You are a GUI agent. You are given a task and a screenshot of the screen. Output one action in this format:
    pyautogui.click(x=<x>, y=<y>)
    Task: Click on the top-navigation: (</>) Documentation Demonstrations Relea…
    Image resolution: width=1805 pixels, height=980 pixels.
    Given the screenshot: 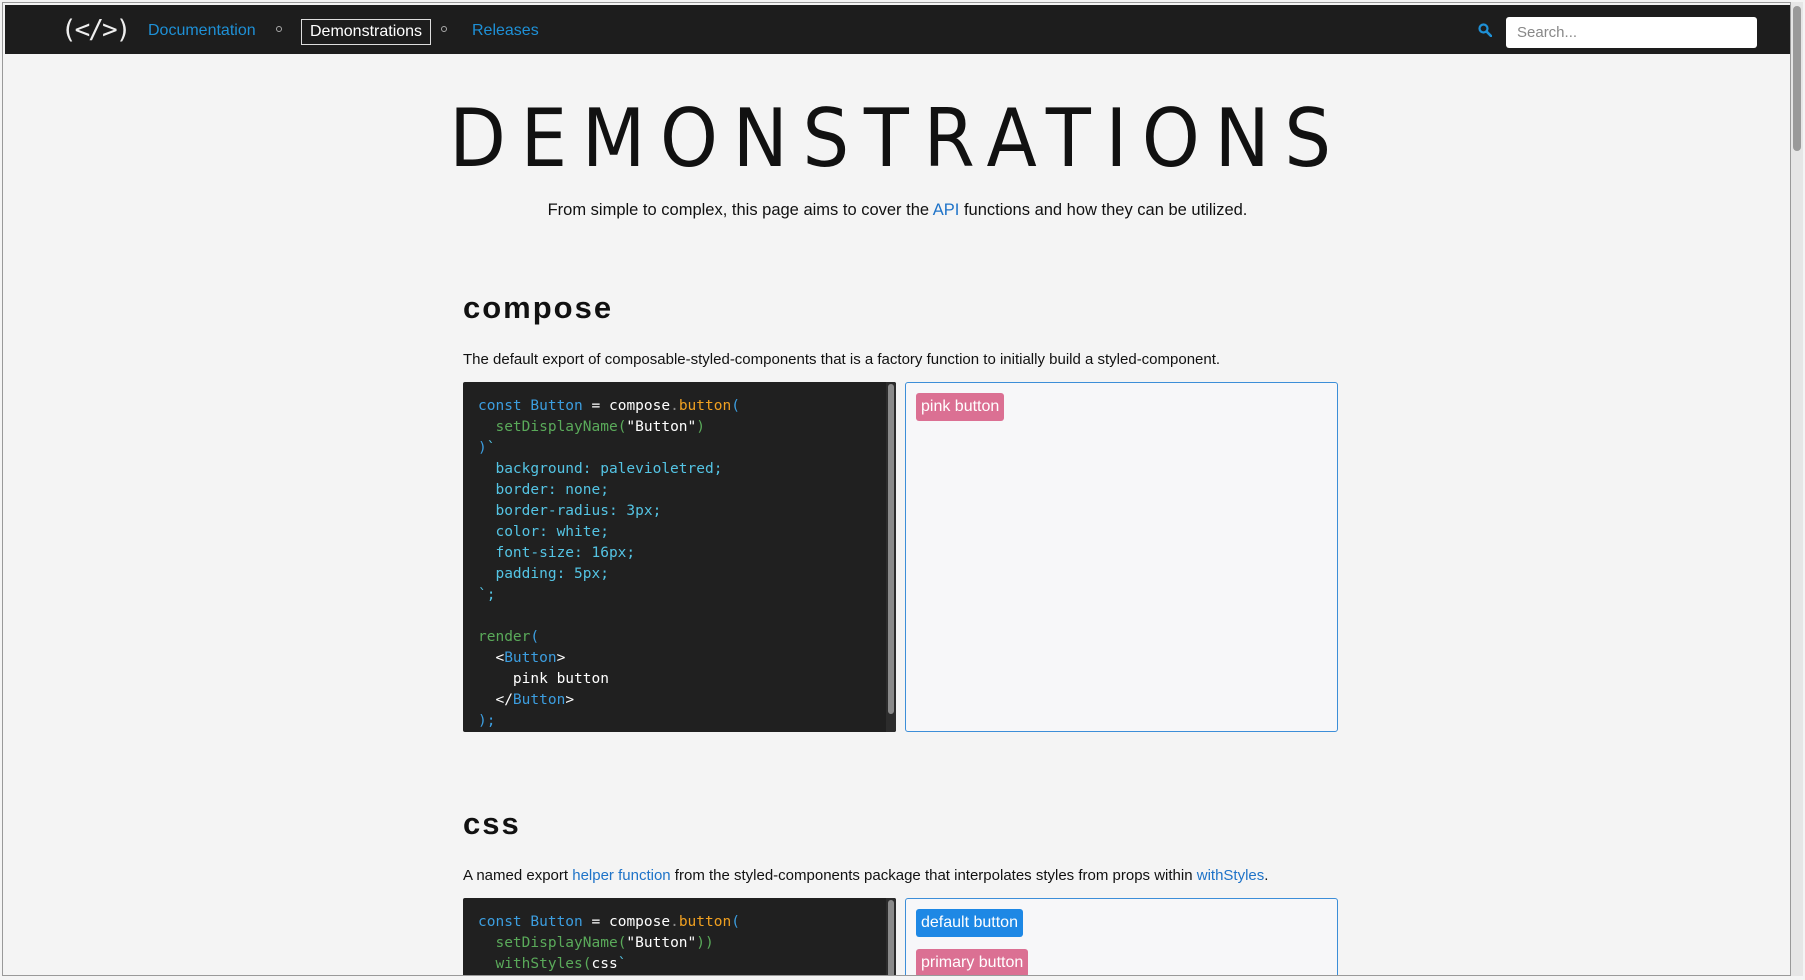 What is the action you would take?
    pyautogui.click(x=897, y=29)
    